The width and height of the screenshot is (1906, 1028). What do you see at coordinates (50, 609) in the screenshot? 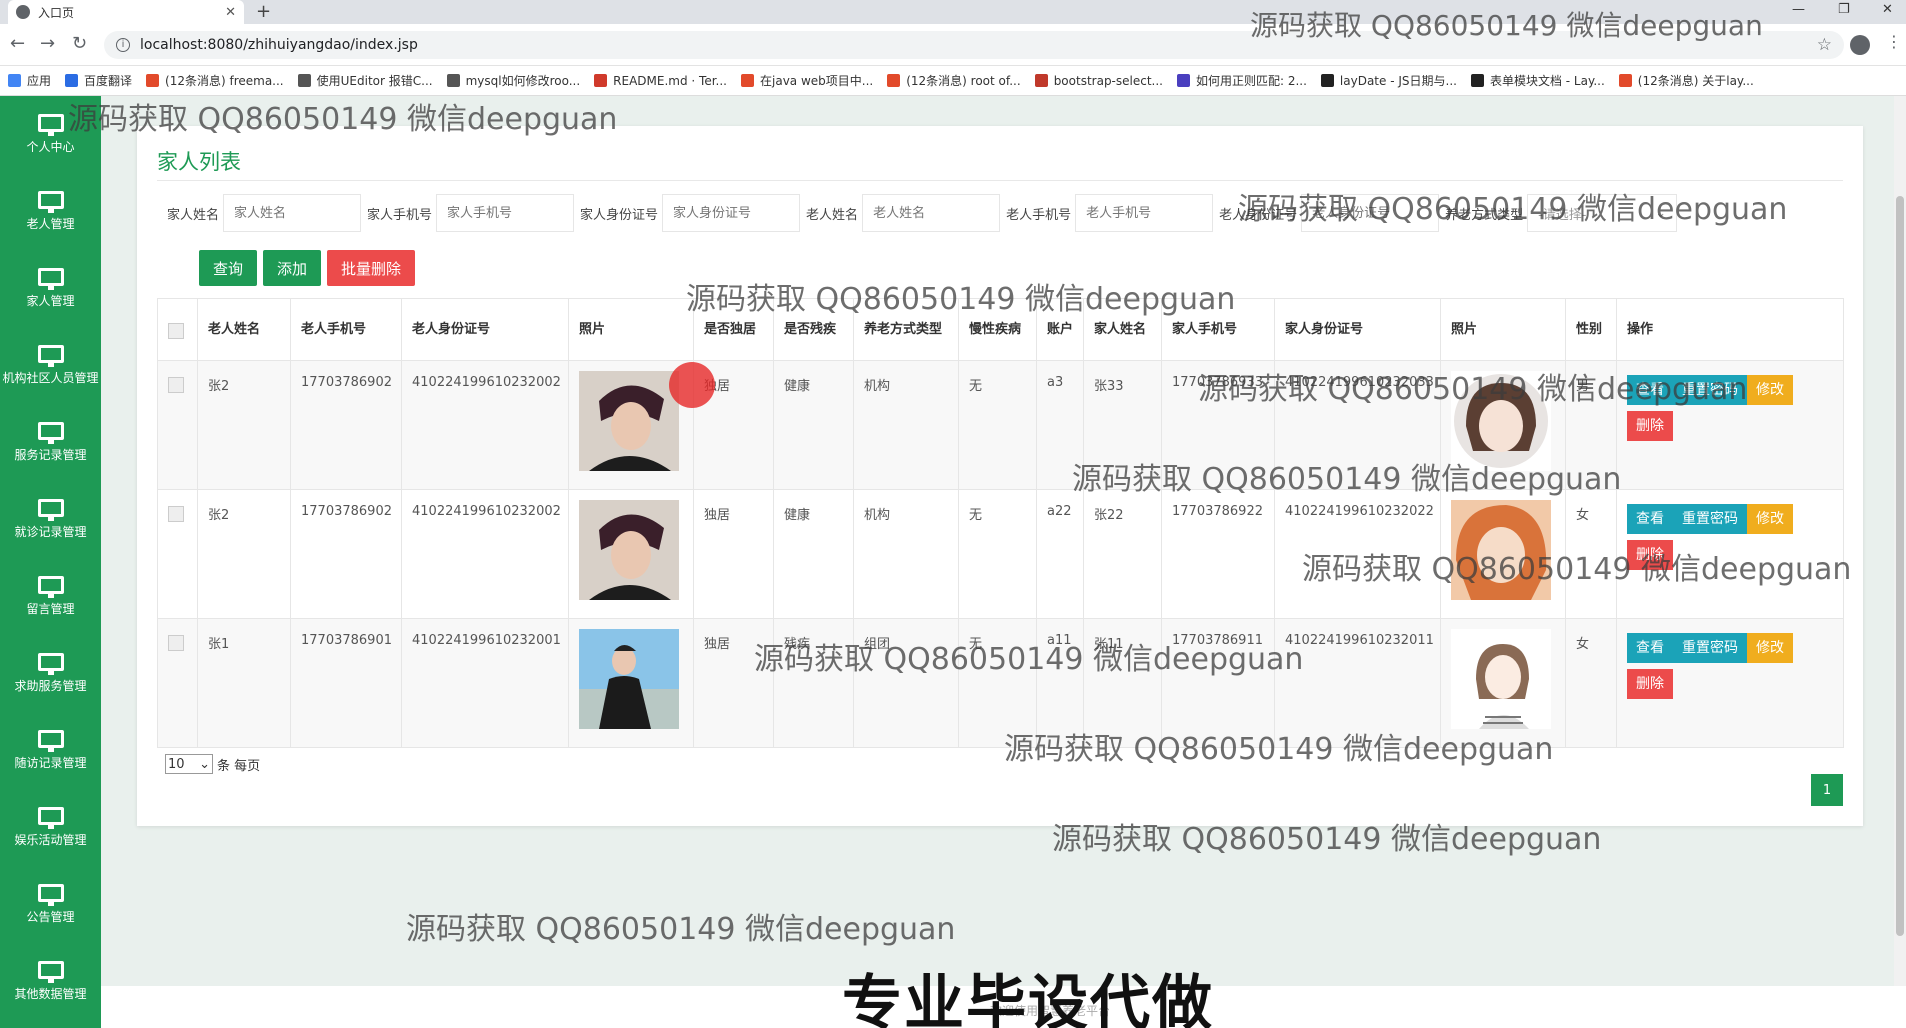
I see `sidebar-item-label: 留言管理` at bounding box center [50, 609].